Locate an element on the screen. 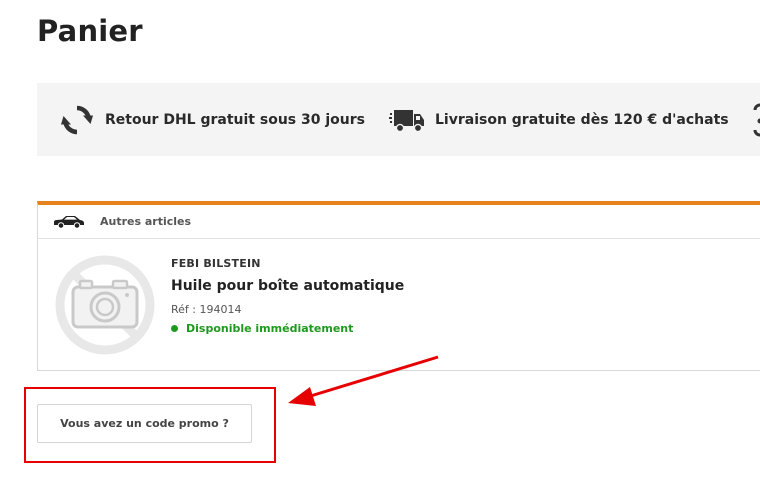  product-name-link: Huile pour boîte automatique is located at coordinates (287, 286).